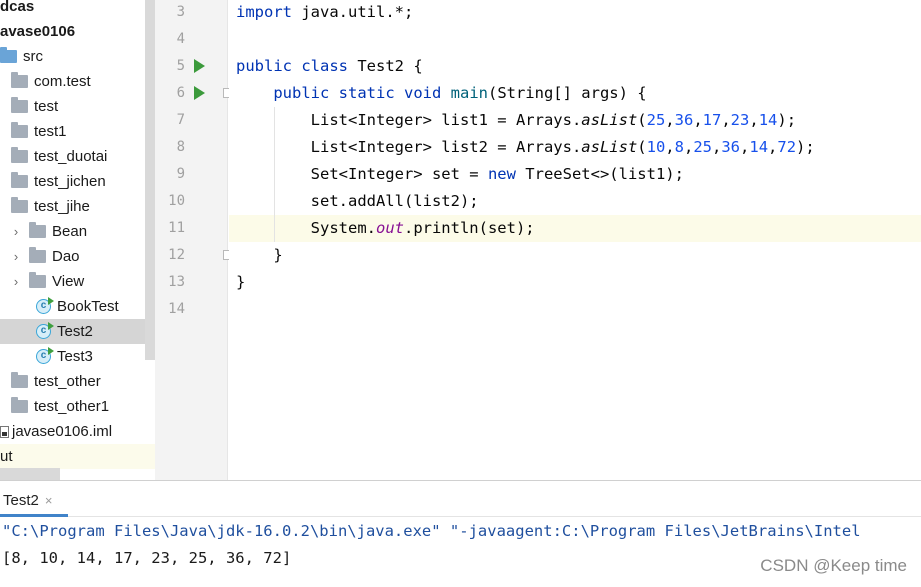 The image size is (921, 587). I want to click on run-tab-bar: Test2 ×, so click(460, 499).